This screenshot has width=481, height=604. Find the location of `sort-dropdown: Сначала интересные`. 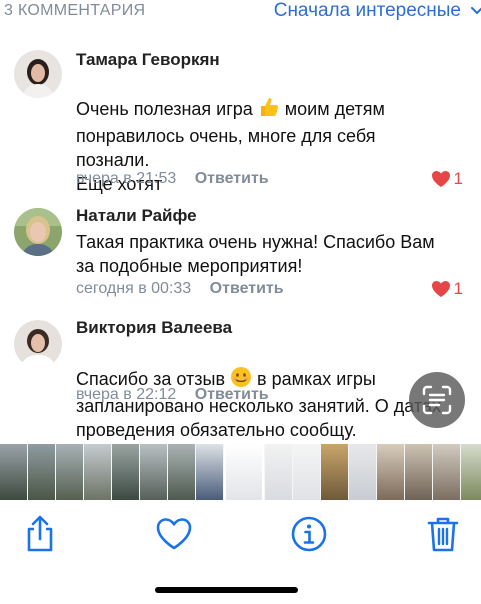

sort-dropdown: Сначала интересные is located at coordinates (377, 11).